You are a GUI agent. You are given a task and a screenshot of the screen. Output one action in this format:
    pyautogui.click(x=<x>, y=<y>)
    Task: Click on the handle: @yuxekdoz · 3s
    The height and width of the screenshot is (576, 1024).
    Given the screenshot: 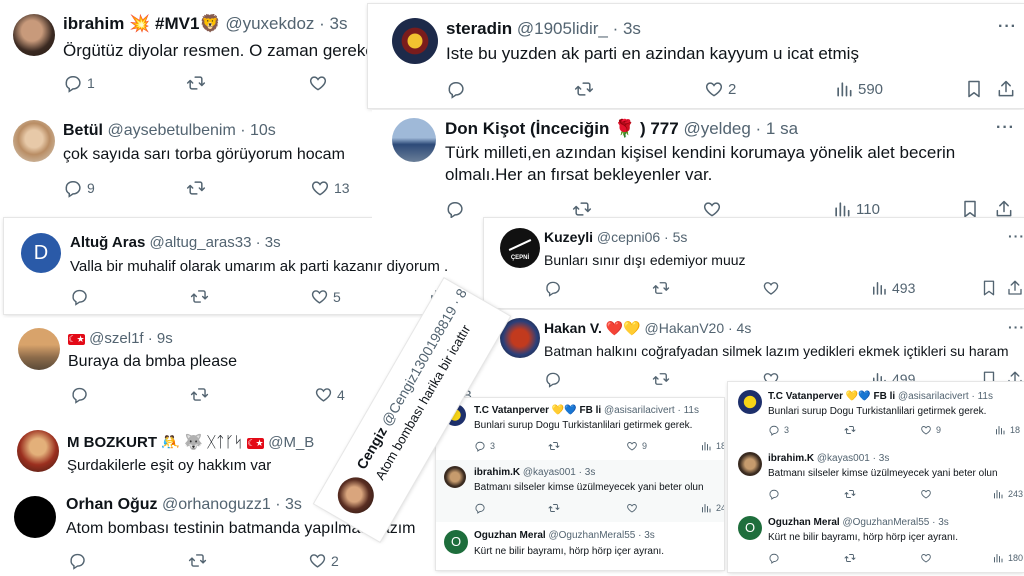 What is the action you would take?
    pyautogui.click(x=286, y=23)
    